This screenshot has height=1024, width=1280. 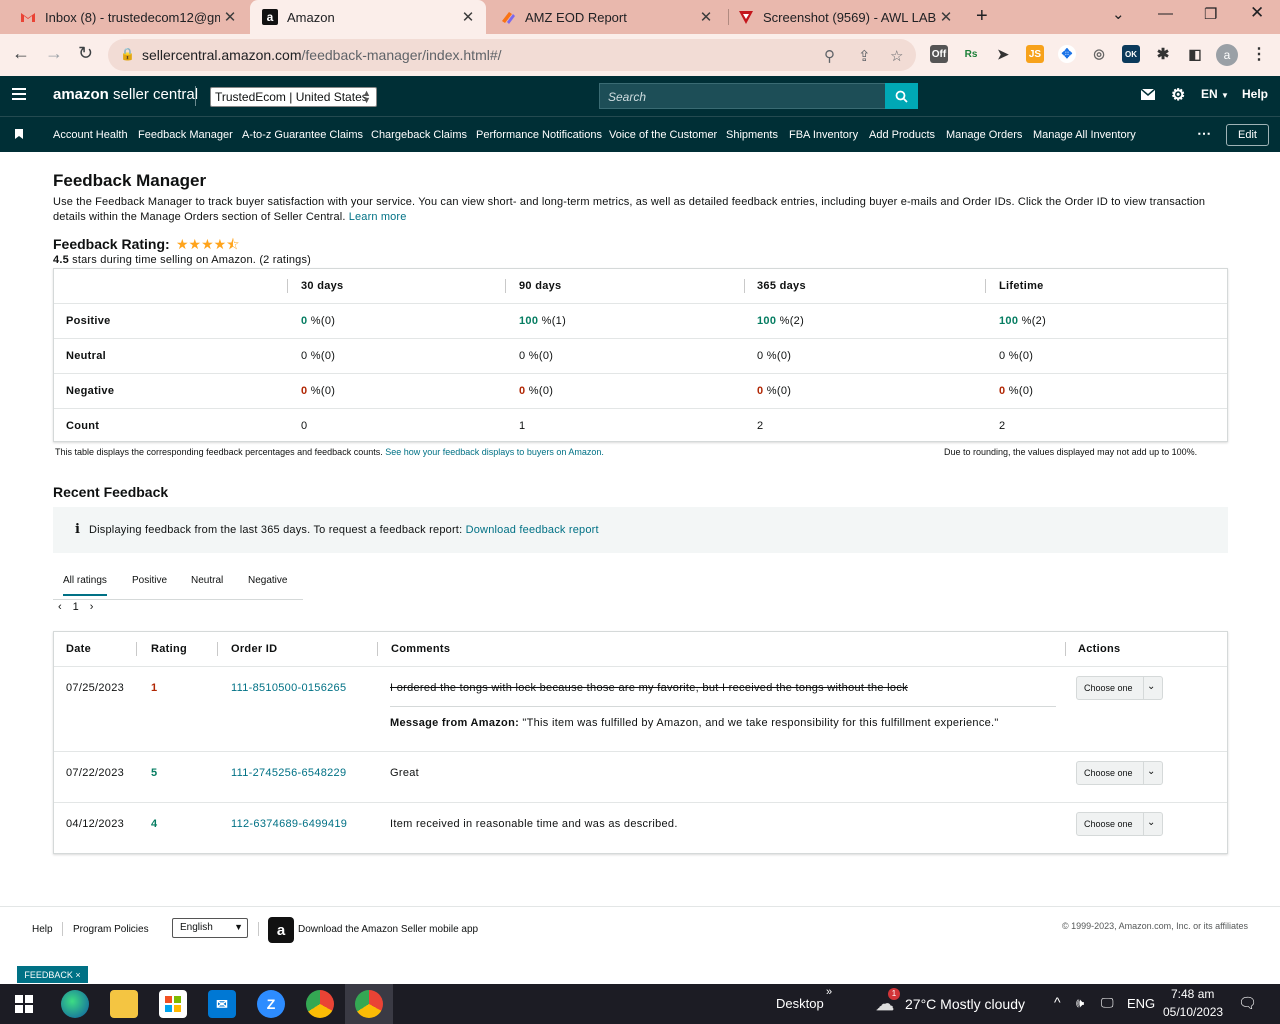 I want to click on ok-extension-icon: OK, so click(x=1131, y=54).